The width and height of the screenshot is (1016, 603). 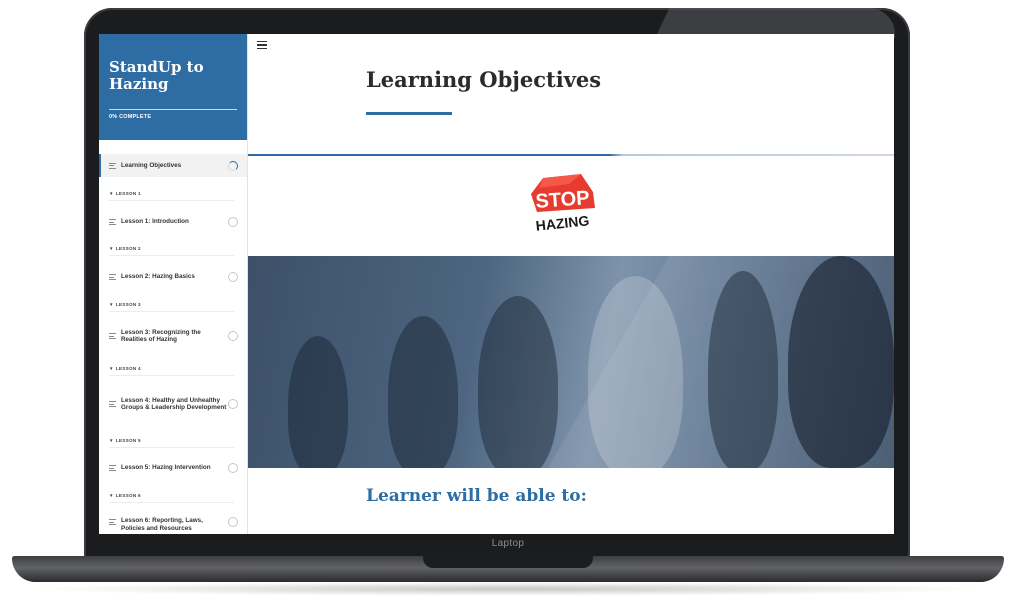 What do you see at coordinates (155, 222) in the screenshot?
I see `sidebar-item-label: Lesson 1: Introduction` at bounding box center [155, 222].